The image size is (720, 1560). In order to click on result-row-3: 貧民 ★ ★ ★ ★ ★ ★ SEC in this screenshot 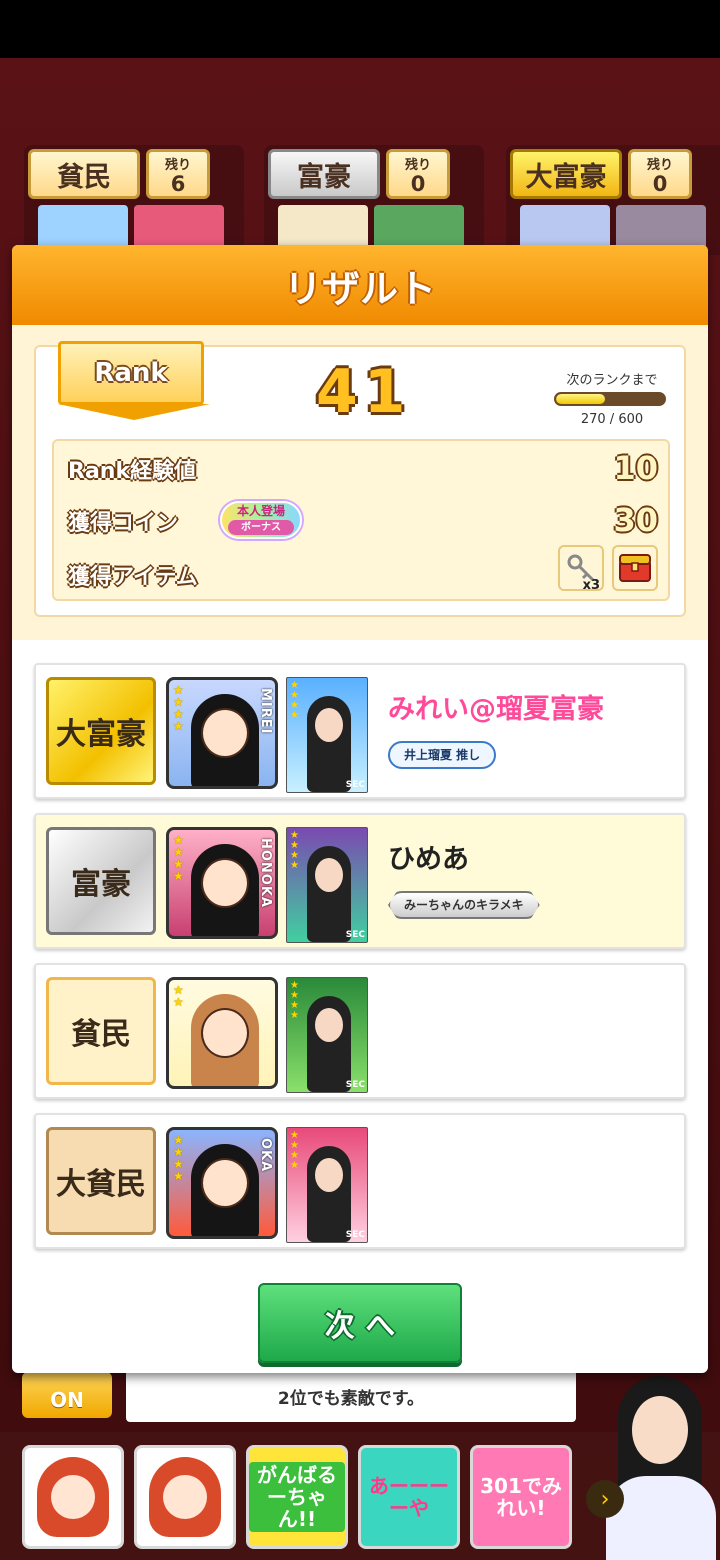, I will do `click(360, 1031)`.